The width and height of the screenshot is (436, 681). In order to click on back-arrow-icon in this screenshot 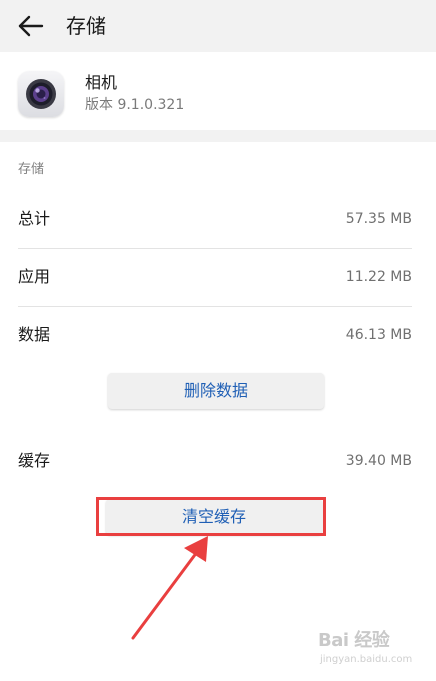, I will do `click(31, 26)`.